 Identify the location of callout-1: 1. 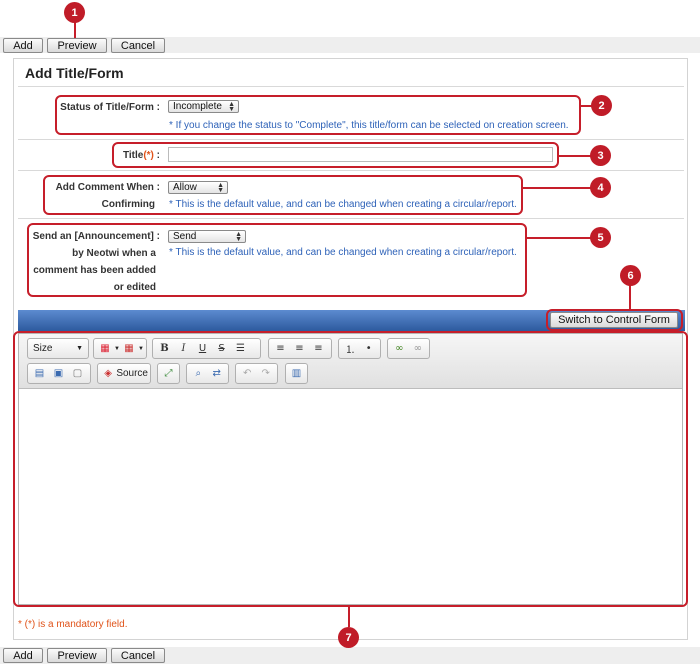
(74, 12).